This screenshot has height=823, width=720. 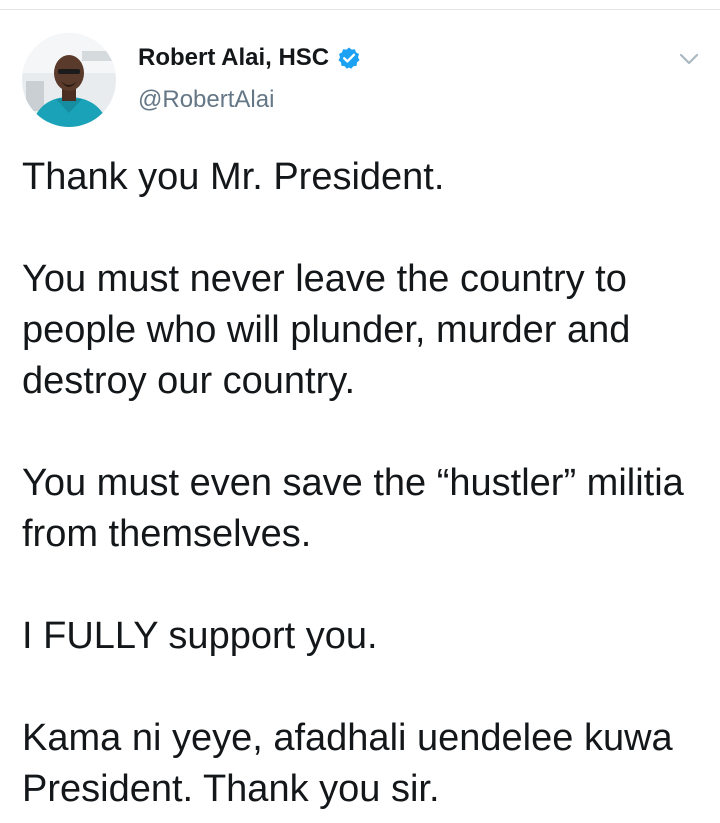 I want to click on author-display-name: Robert Alai, HSC, so click(x=233, y=58).